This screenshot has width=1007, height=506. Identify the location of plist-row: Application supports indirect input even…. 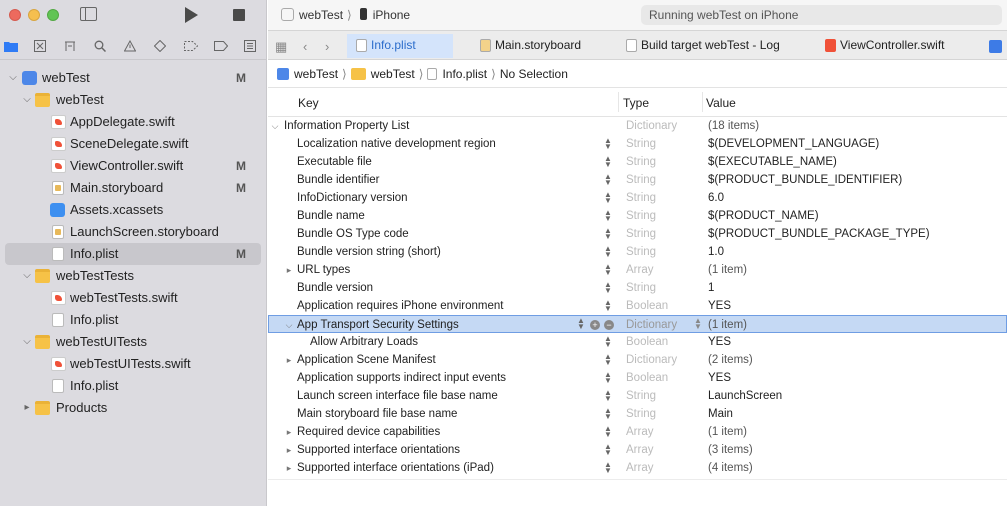
(637, 378).